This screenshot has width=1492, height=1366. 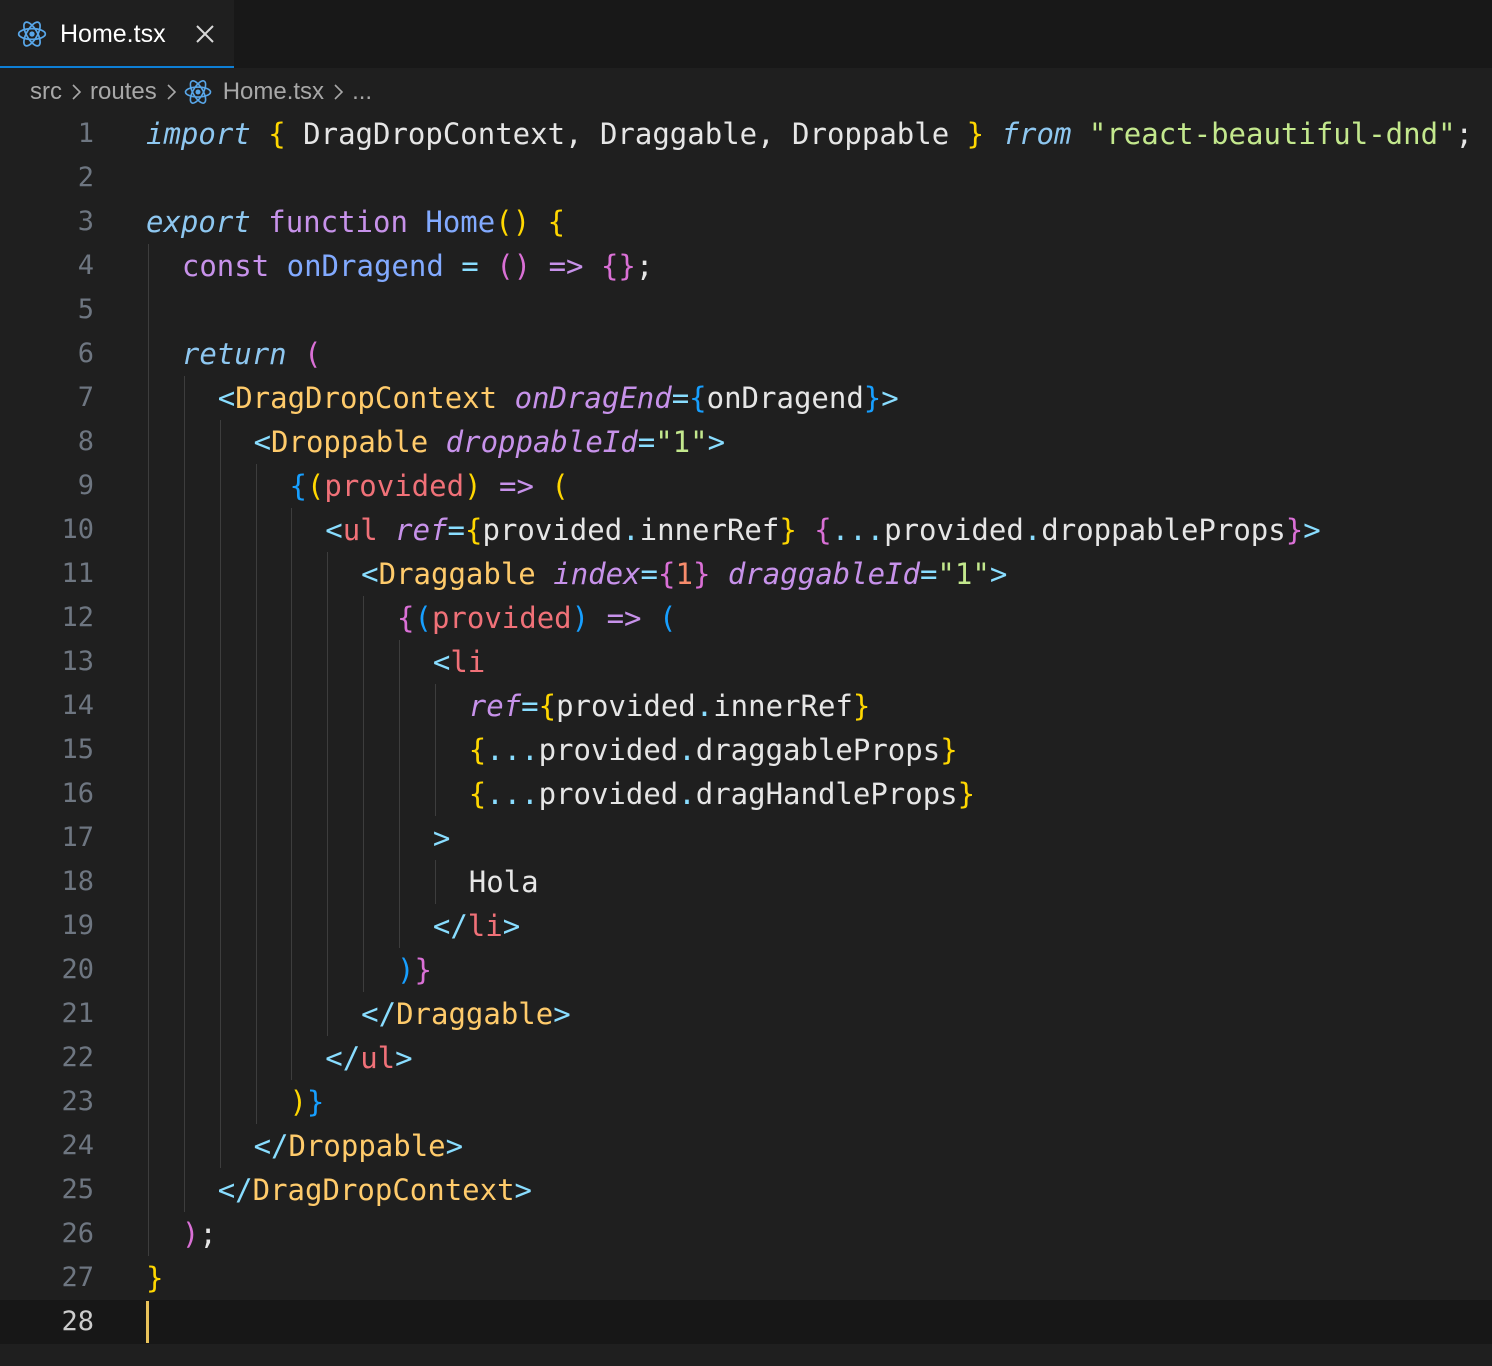 What do you see at coordinates (746, 838) in the screenshot?
I see `code-line: 17 >` at bounding box center [746, 838].